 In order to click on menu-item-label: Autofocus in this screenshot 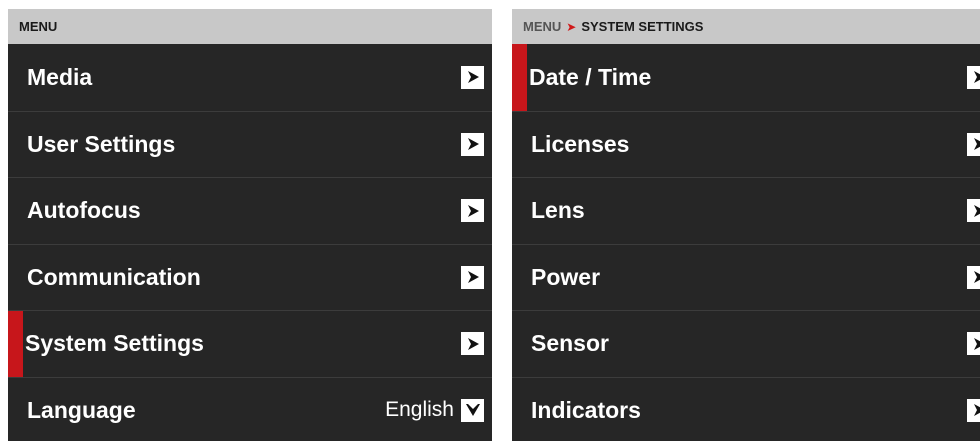, I will do `click(84, 210)`.